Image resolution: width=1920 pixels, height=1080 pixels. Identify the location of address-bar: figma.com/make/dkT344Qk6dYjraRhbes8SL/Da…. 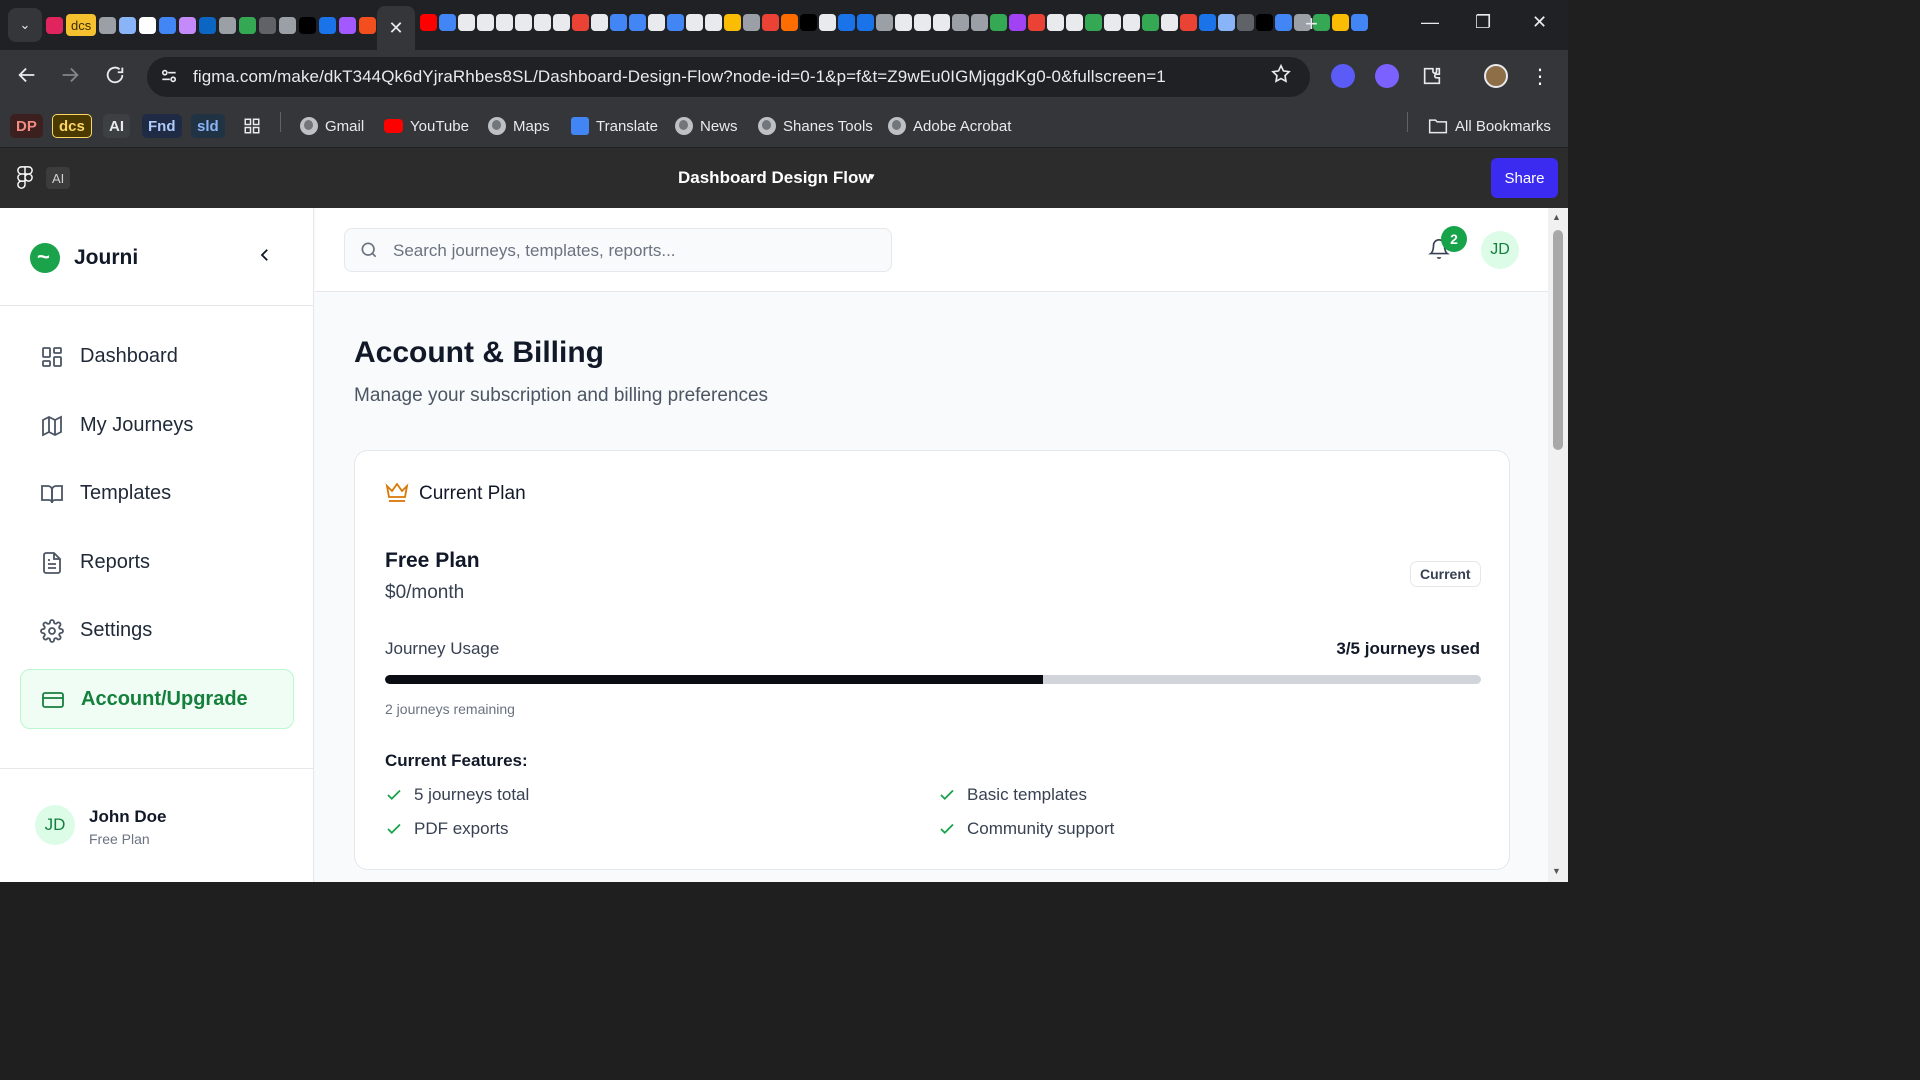
(728, 77).